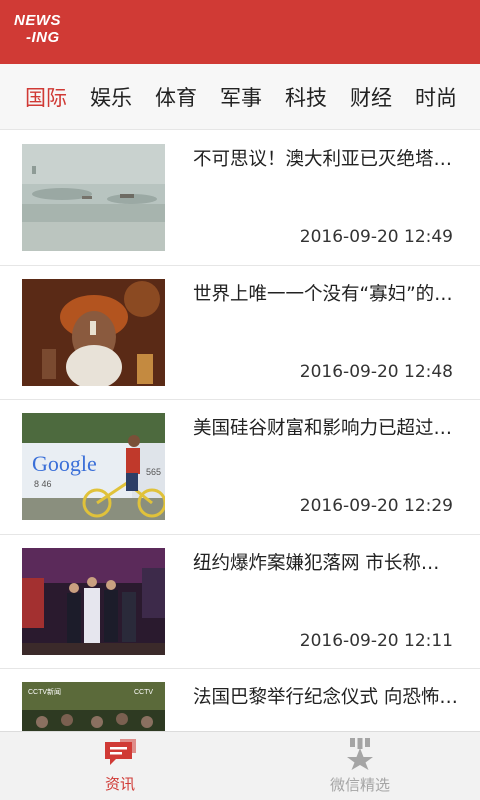  I want to click on news-title: 法国巴黎举行纪念仪式 向恐怖袭击遇难者致哀, so click(331, 697).